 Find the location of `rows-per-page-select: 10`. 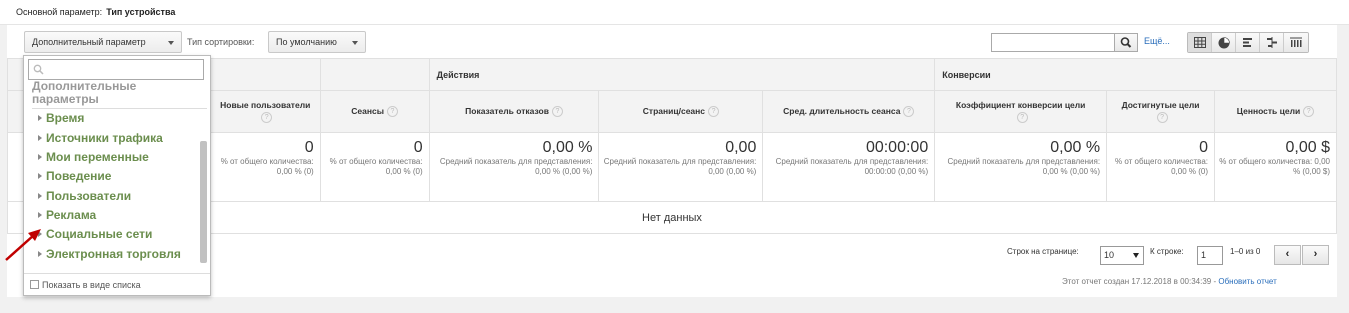

rows-per-page-select: 10 is located at coordinates (1122, 255).